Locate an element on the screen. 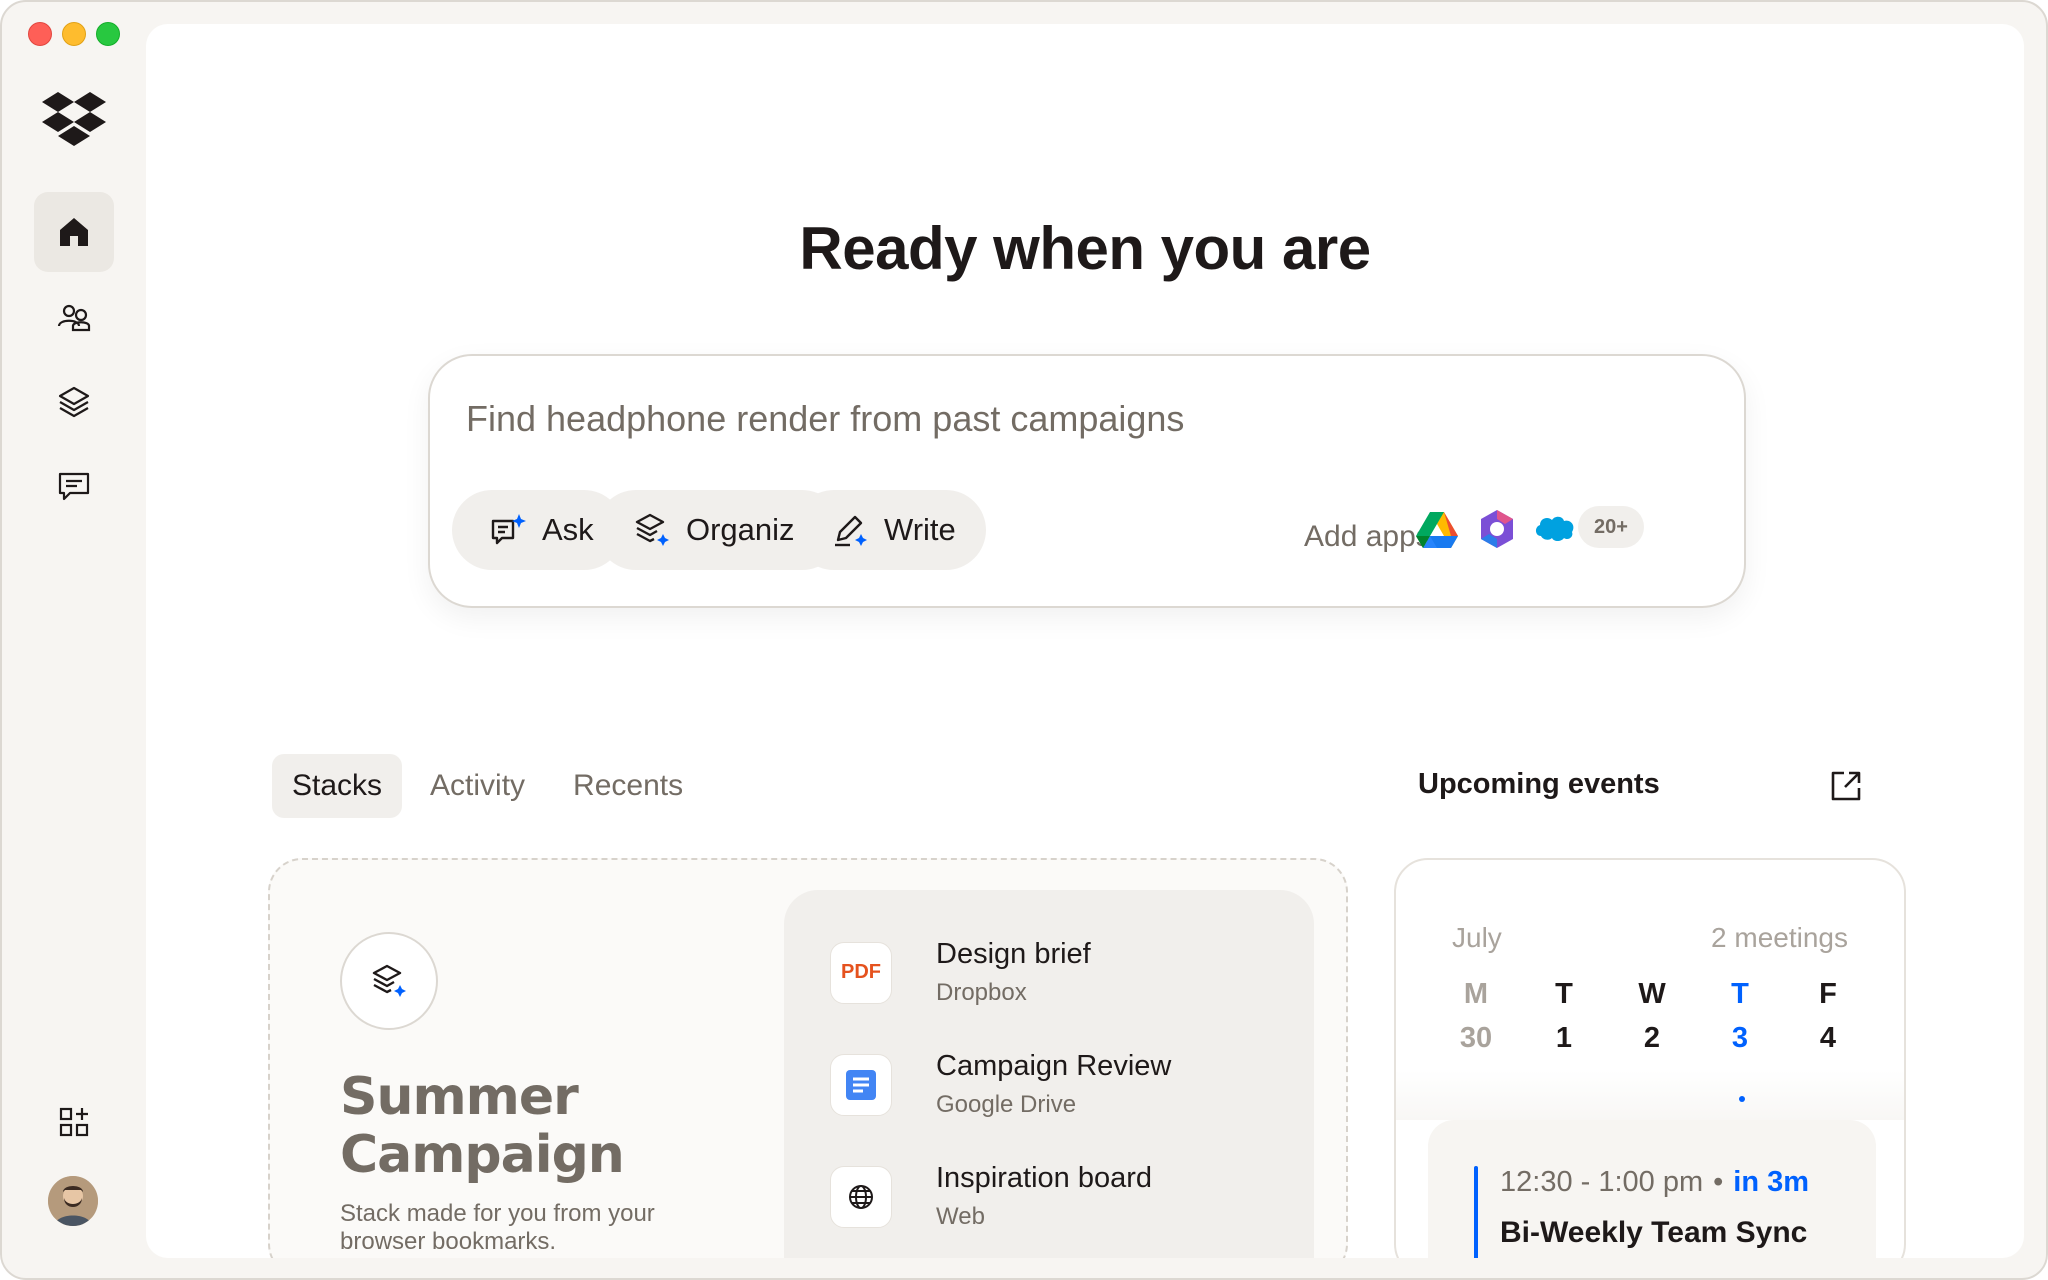 The height and width of the screenshot is (1280, 2048). stacks-icon is located at coordinates (74, 402).